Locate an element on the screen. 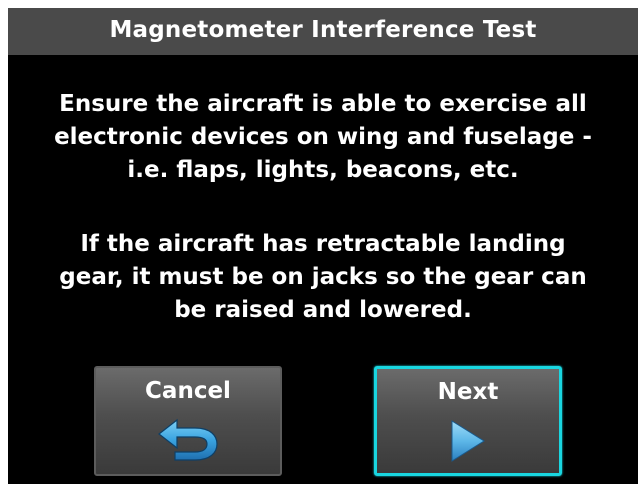 The image size is (638, 484). instruction-line: be raised and lowered. is located at coordinates (323, 310).